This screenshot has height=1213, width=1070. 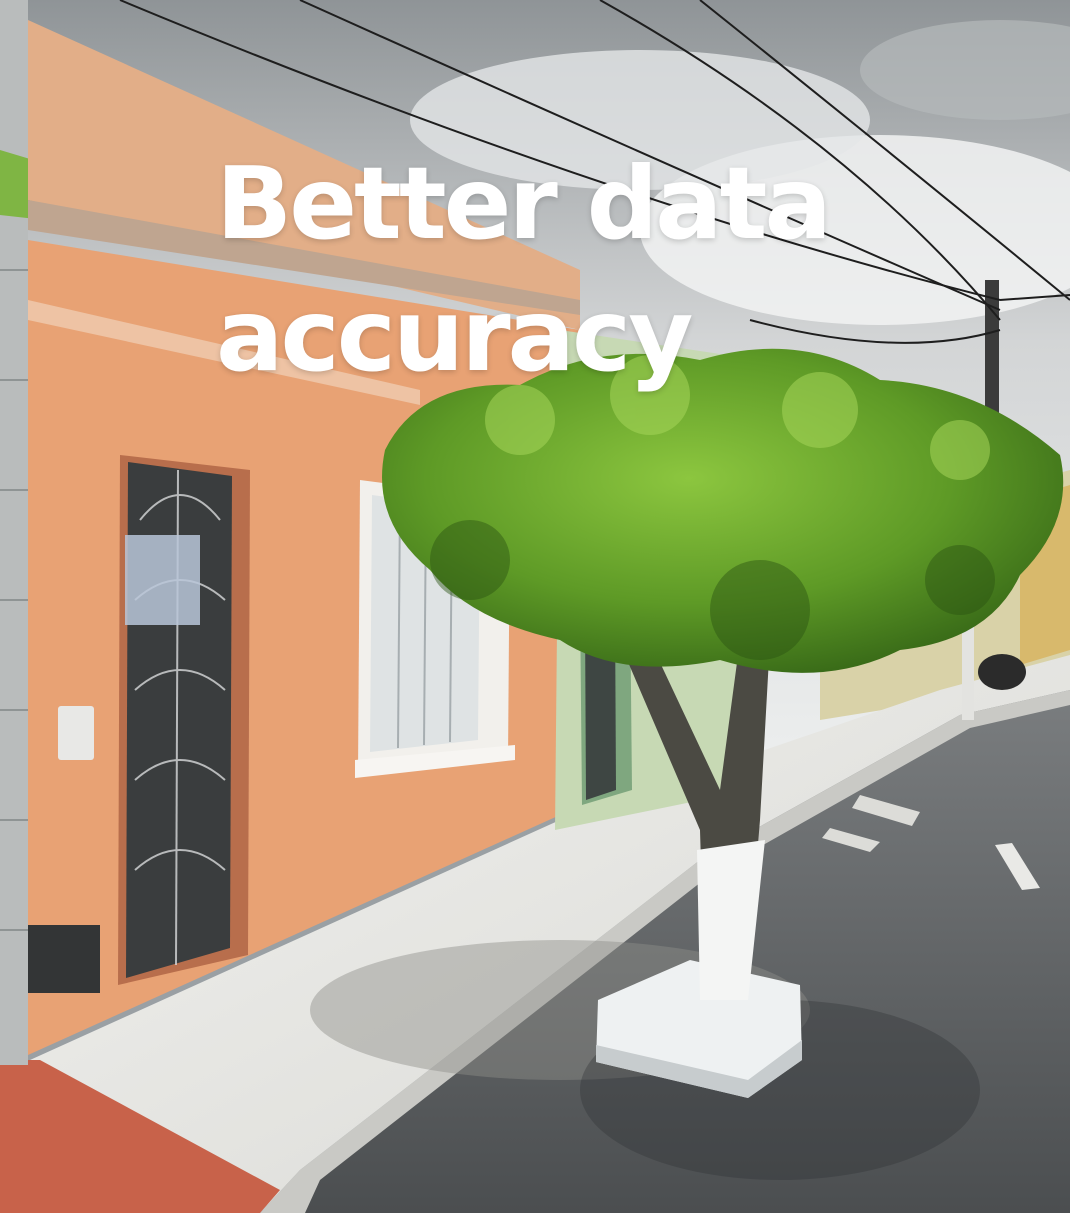 What do you see at coordinates (524, 203) in the screenshot?
I see `headline-line-1: Better data` at bounding box center [524, 203].